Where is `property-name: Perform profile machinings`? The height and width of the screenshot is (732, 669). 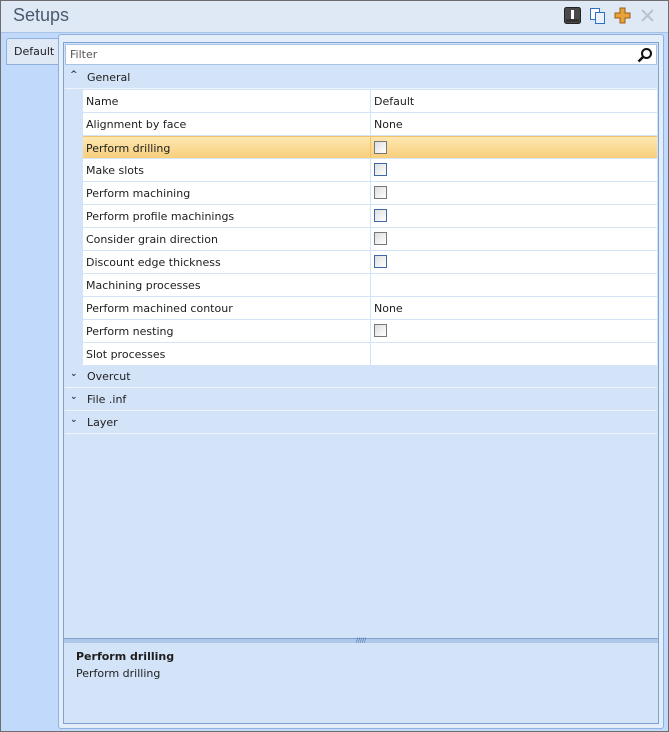 property-name: Perform profile machinings is located at coordinates (227, 216).